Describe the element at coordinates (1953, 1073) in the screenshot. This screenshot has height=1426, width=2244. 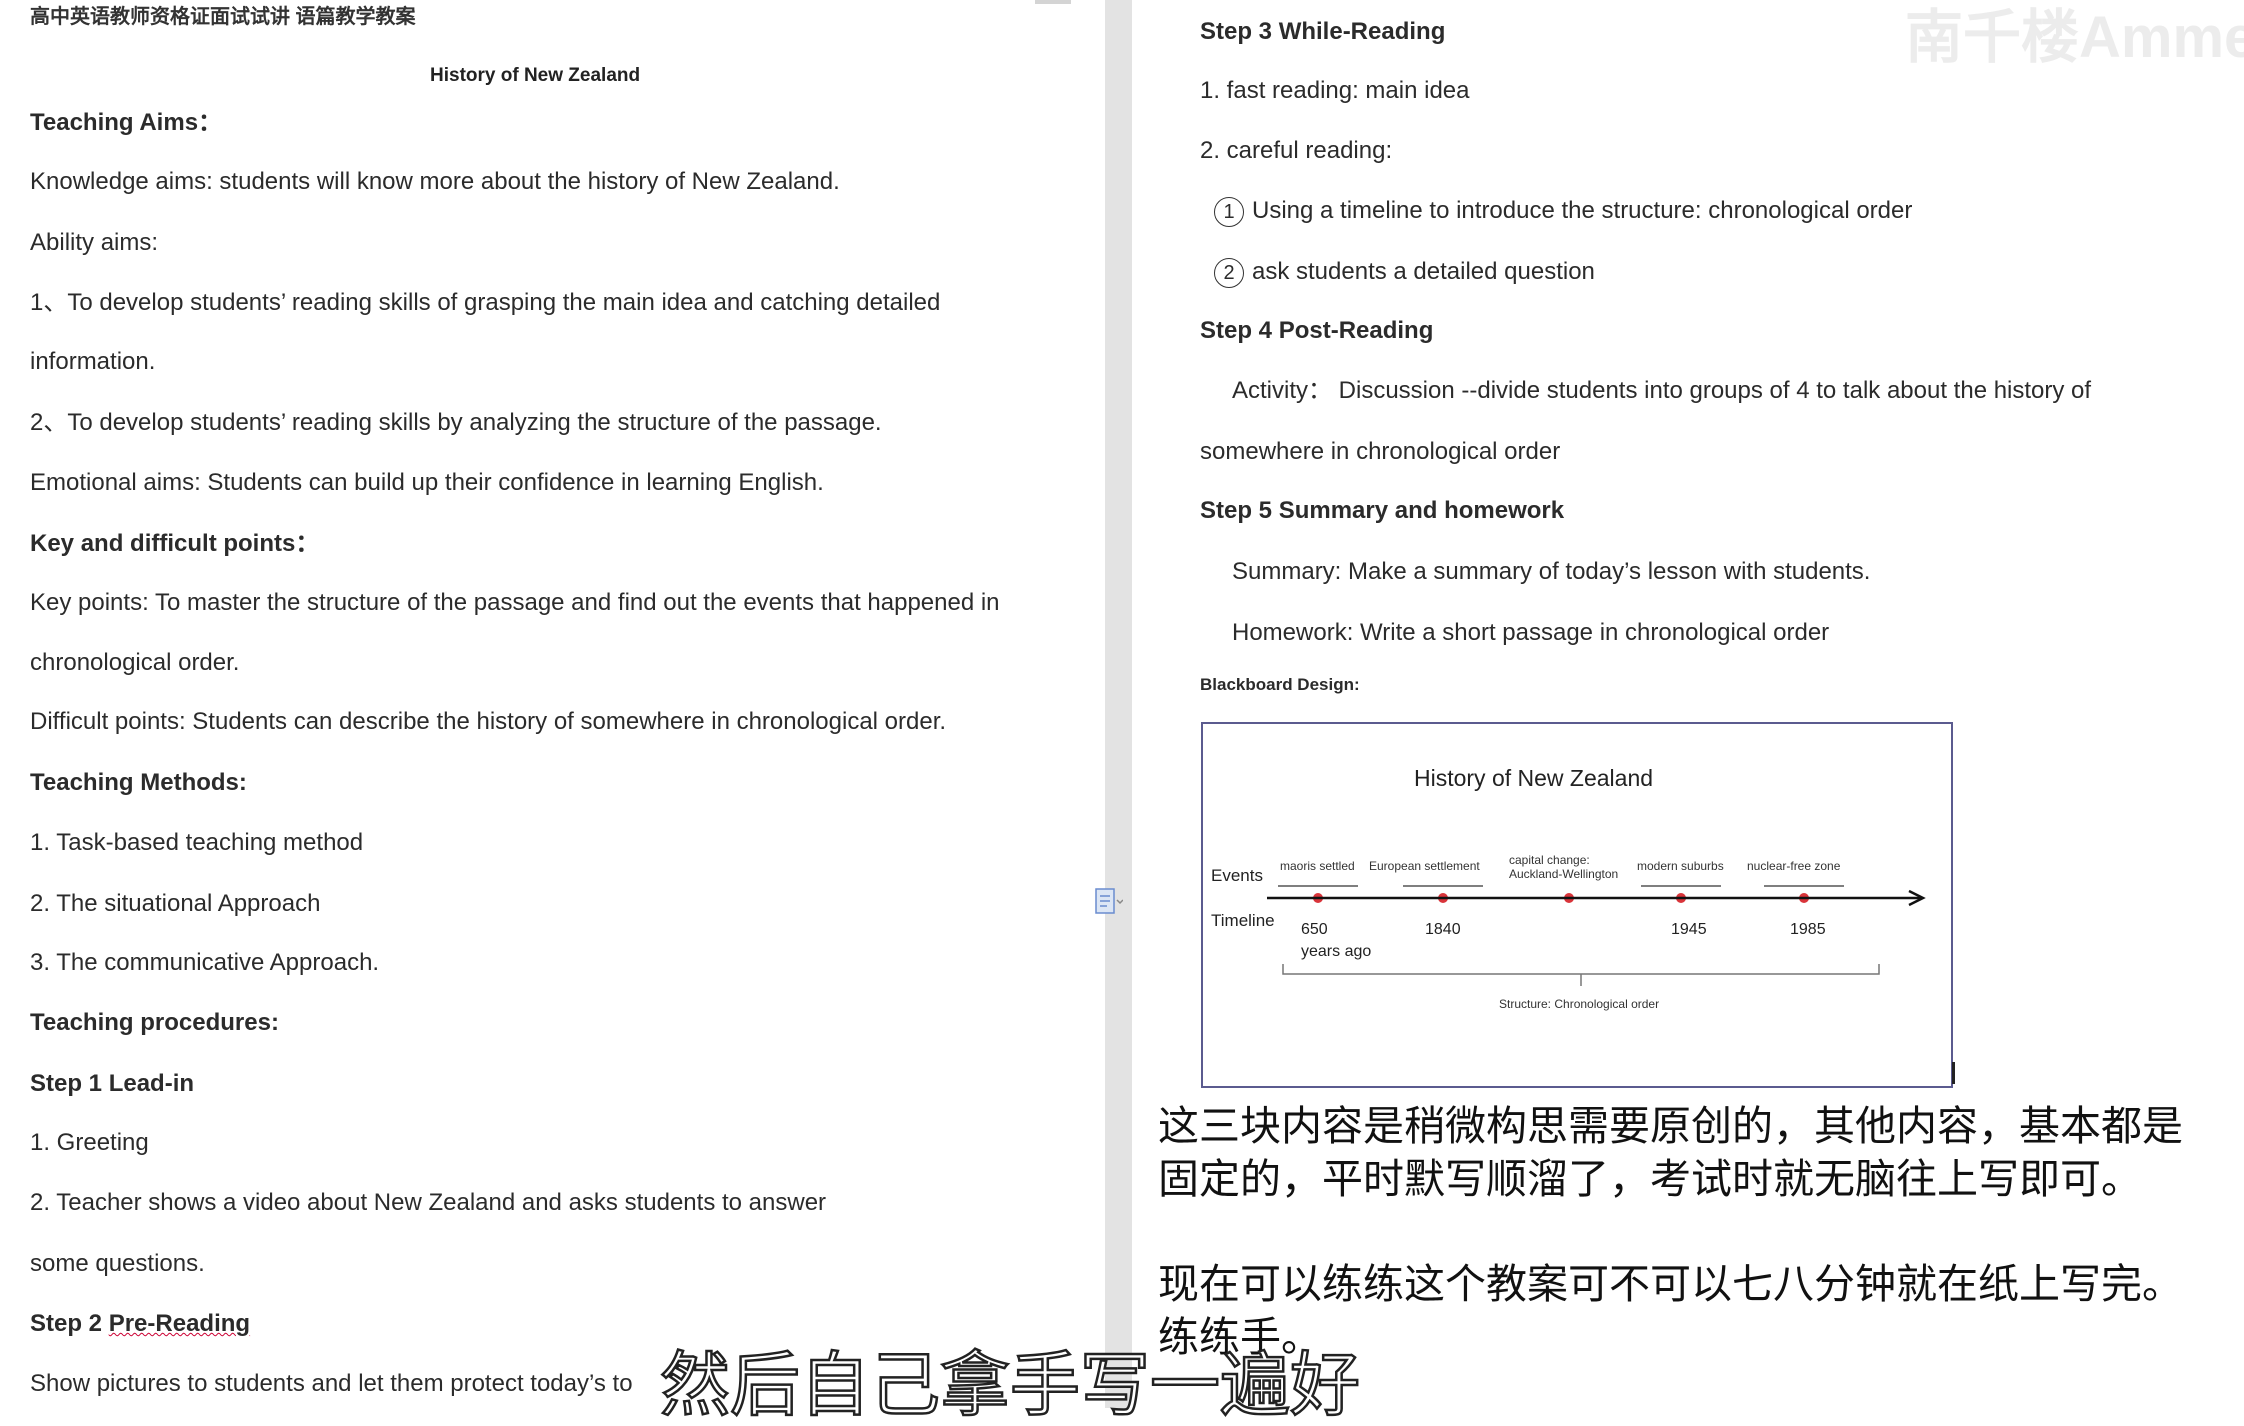
I see `text-cursor` at that location.